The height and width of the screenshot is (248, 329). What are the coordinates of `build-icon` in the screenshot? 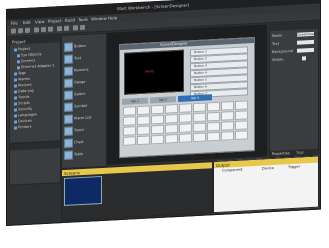 It's located at (75, 28).